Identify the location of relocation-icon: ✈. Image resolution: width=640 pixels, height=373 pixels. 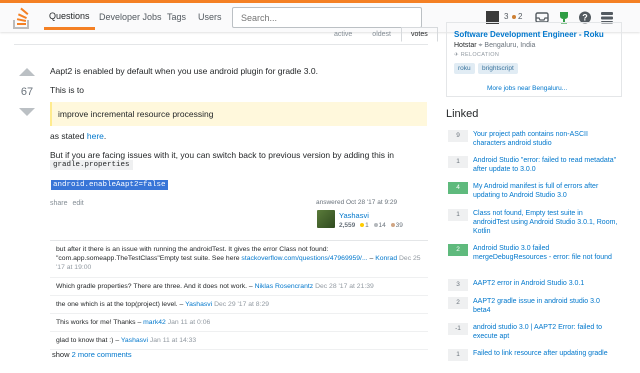
(456, 55).